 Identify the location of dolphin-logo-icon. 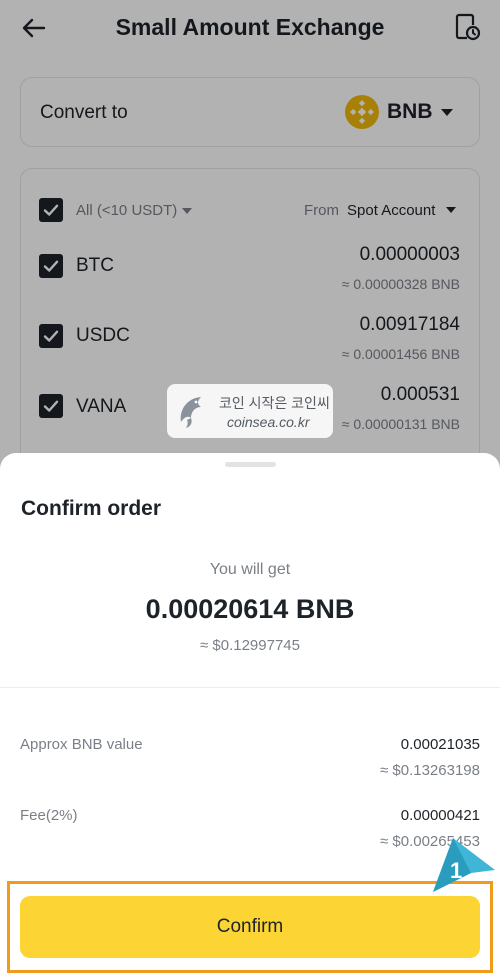
(193, 411).